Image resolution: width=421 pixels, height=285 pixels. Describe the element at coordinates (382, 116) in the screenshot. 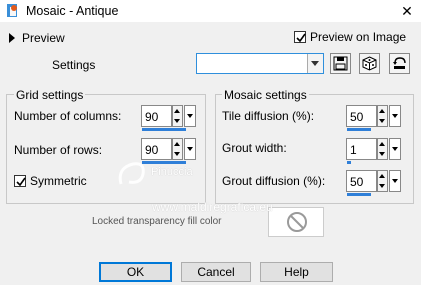

I see `tile-diffusion-stepper` at that location.